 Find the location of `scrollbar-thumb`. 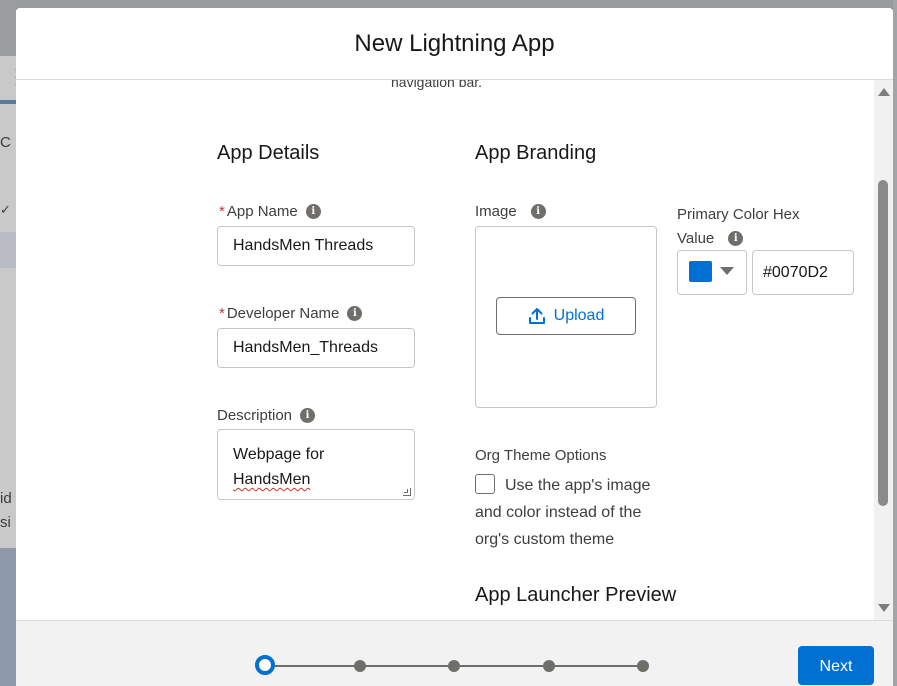

scrollbar-thumb is located at coordinates (883, 343).